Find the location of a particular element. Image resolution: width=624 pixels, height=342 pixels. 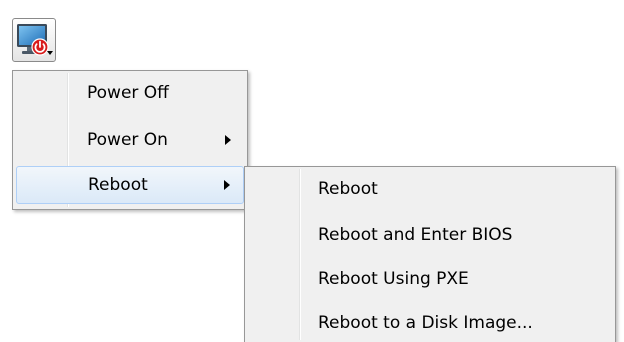

submenu-item-reboot-using-pxe: Reboot Using PXE is located at coordinates (430, 279).